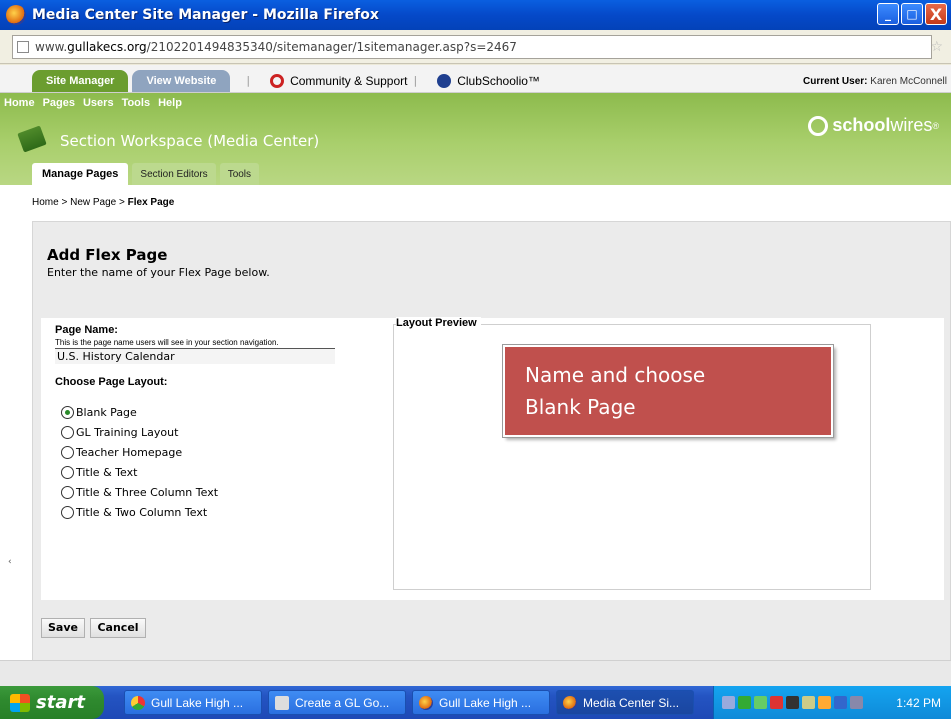  Describe the element at coordinates (98, 103) in the screenshot. I see `menu-users: Users` at that location.